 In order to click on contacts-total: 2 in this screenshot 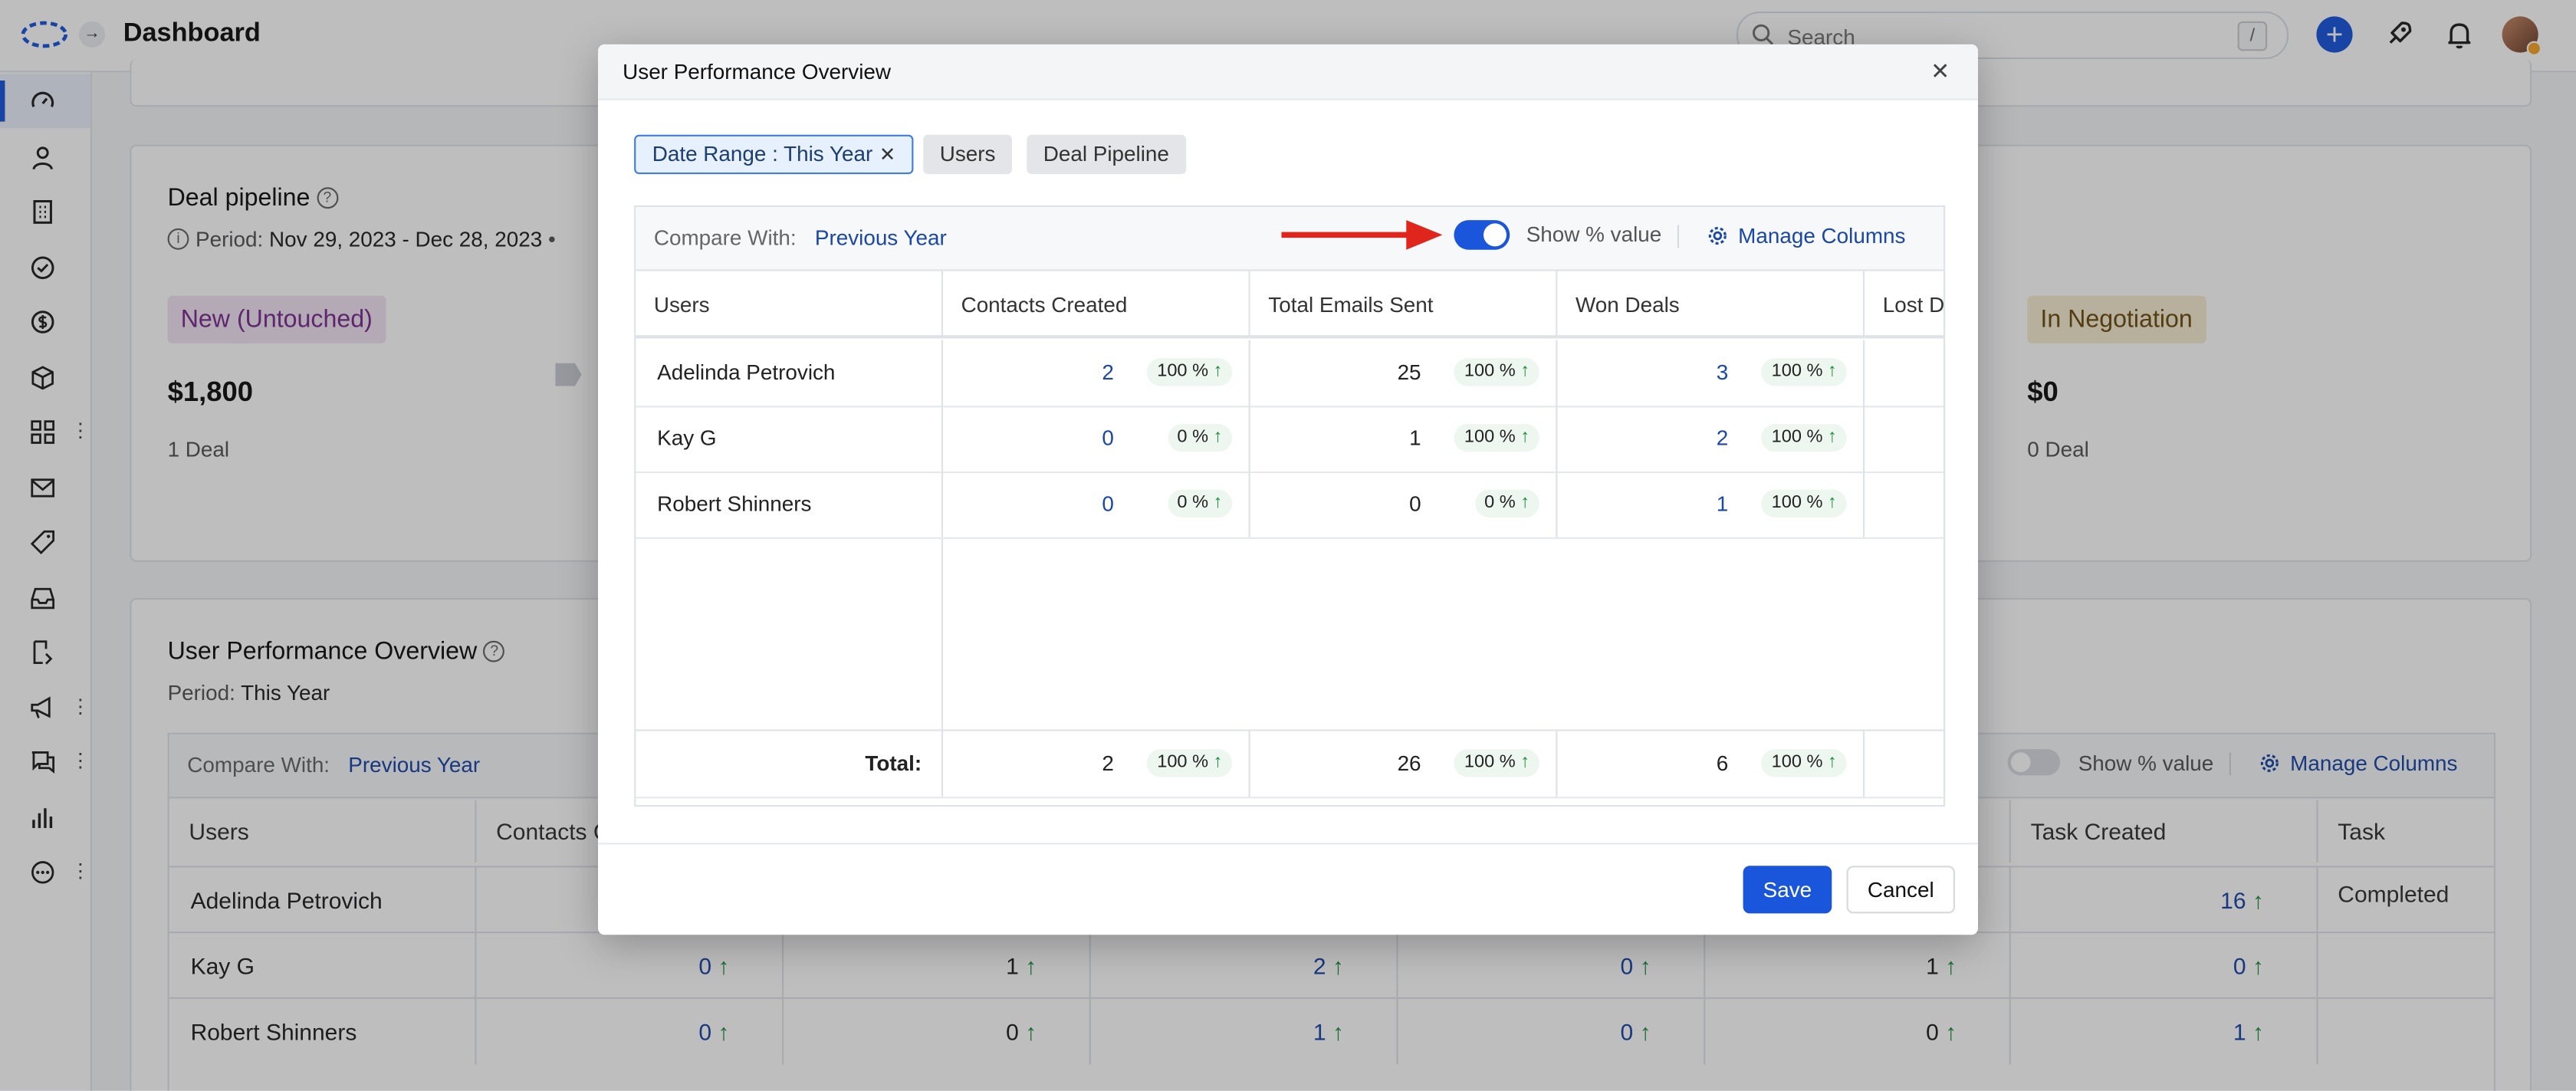, I will do `click(1108, 763)`.